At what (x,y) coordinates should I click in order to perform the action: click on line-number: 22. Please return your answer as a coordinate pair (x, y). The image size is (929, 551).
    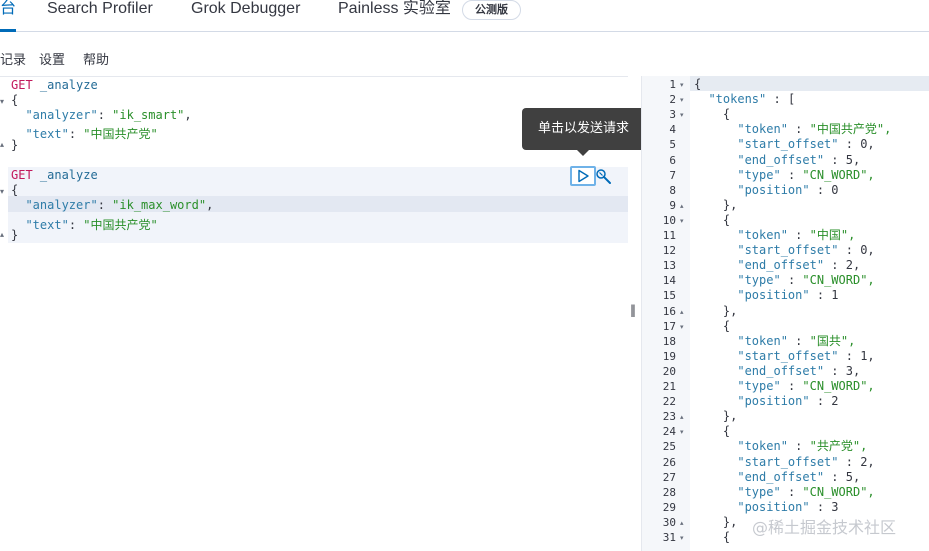
    Looking at the image, I should click on (669, 402).